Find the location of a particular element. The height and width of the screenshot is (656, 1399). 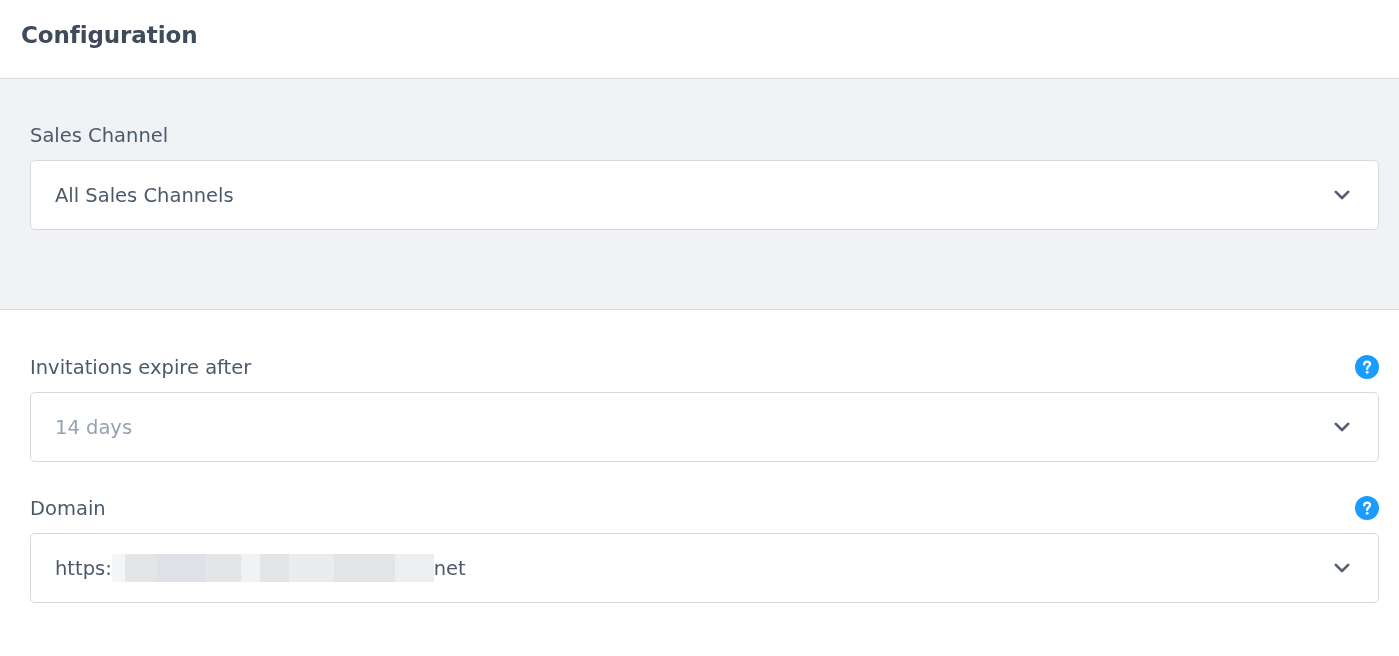

dropdown-select: https: net is located at coordinates (704, 568).